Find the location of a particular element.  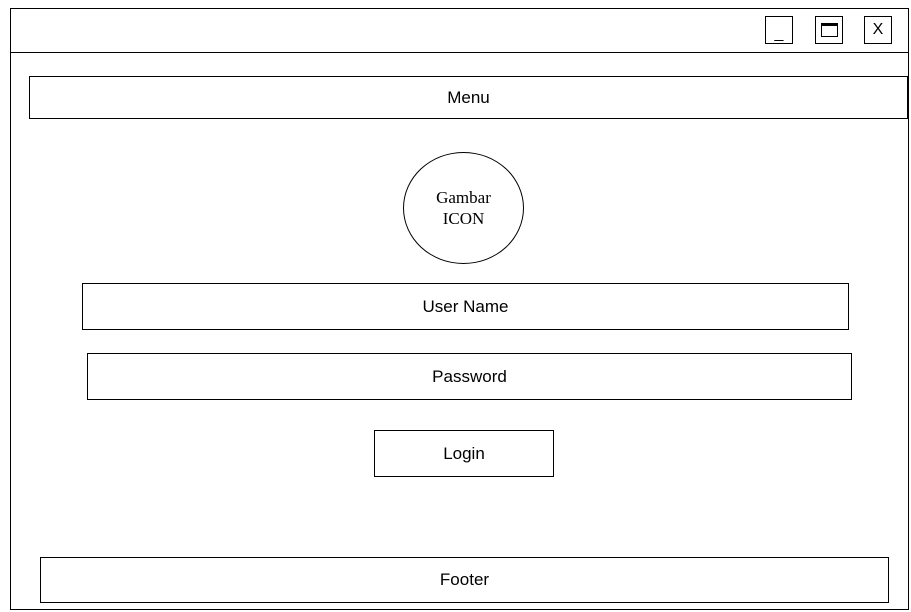

menu-bar: Menu is located at coordinates (468, 97).